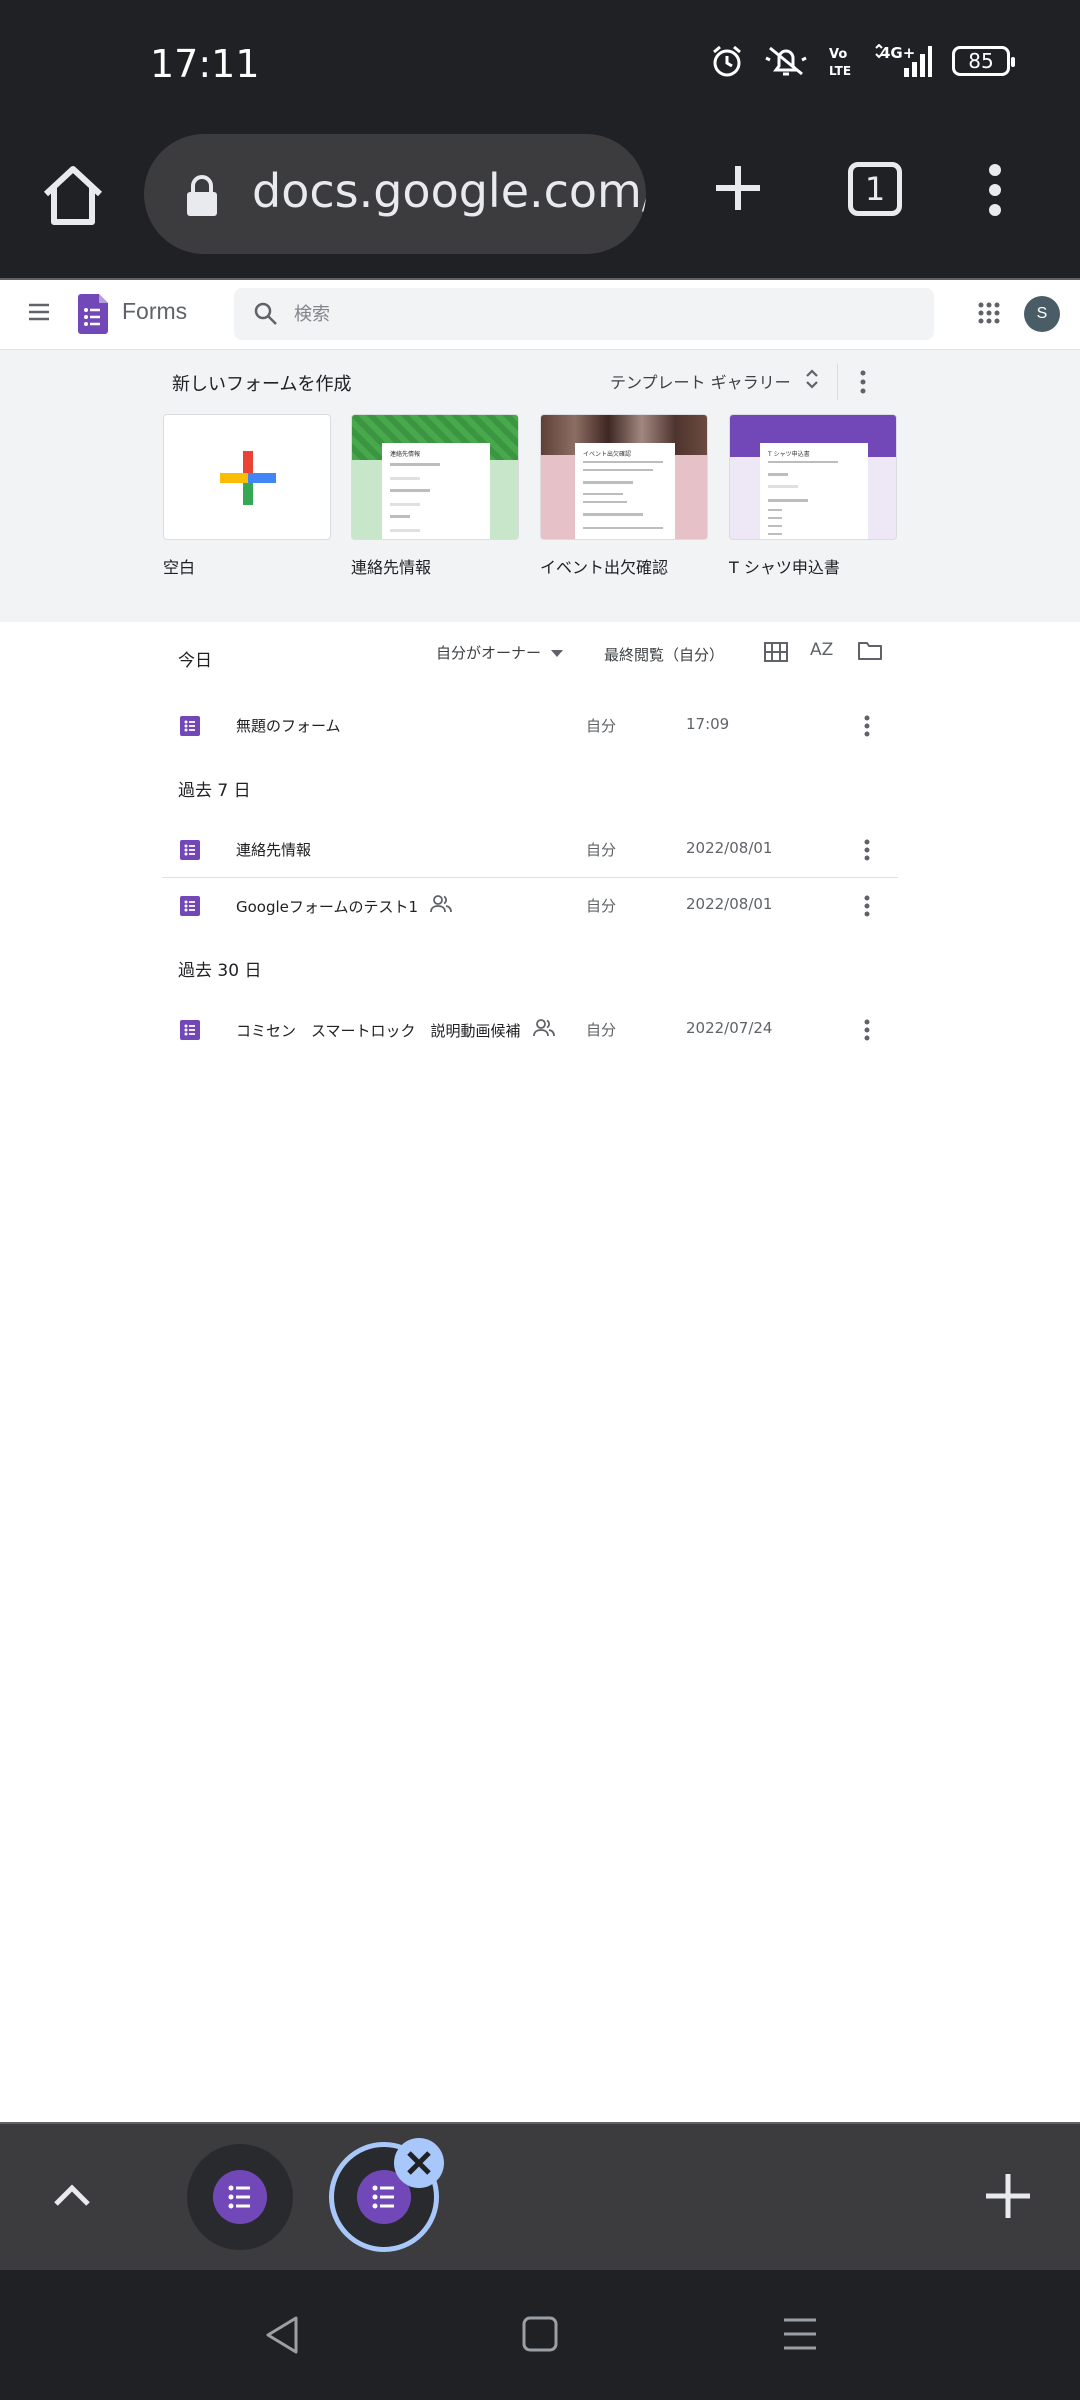  I want to click on file-name-wrapper: Googleフォームのテスト1, so click(344, 906).